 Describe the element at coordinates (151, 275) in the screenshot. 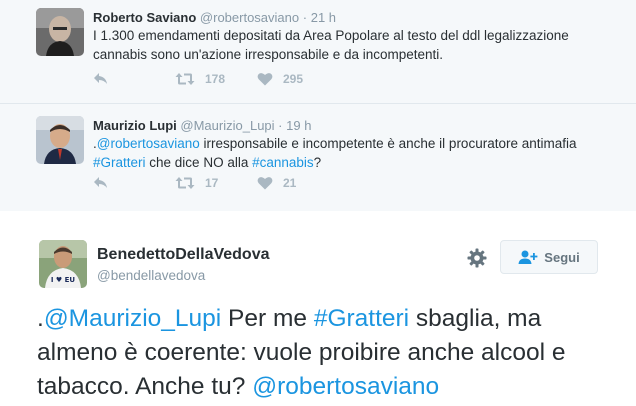

I see `user-handle: @bendellavedova` at that location.